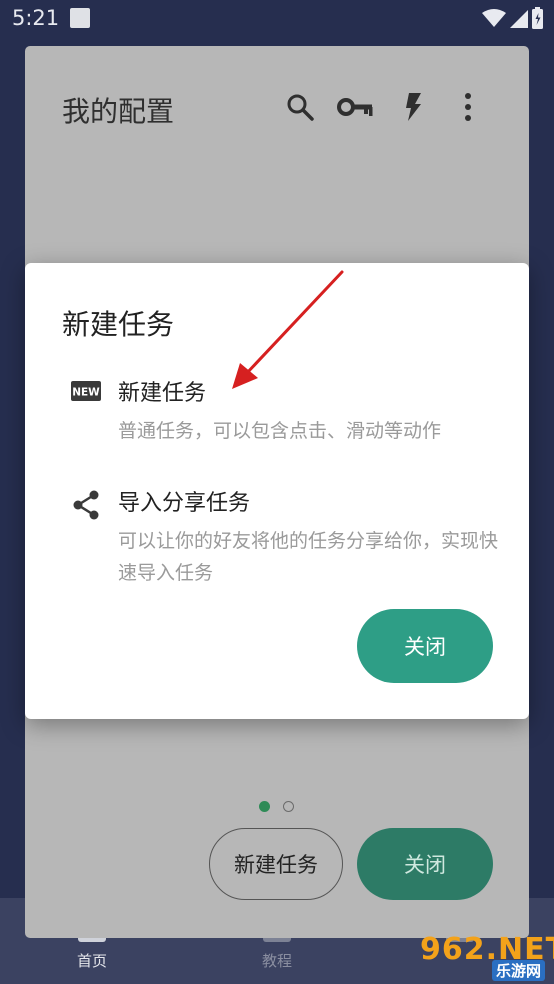 The width and height of the screenshot is (554, 984). What do you see at coordinates (282, 806) in the screenshot?
I see `page-indicator` at bounding box center [282, 806].